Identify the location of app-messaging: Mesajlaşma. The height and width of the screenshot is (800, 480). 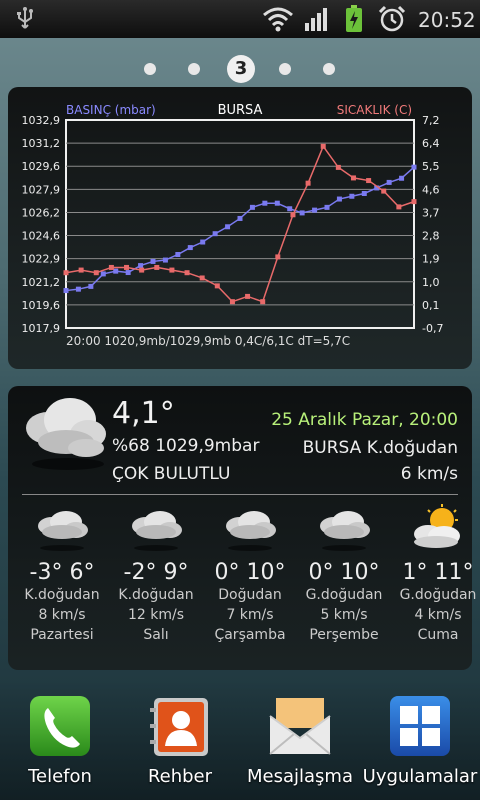
(300, 740).